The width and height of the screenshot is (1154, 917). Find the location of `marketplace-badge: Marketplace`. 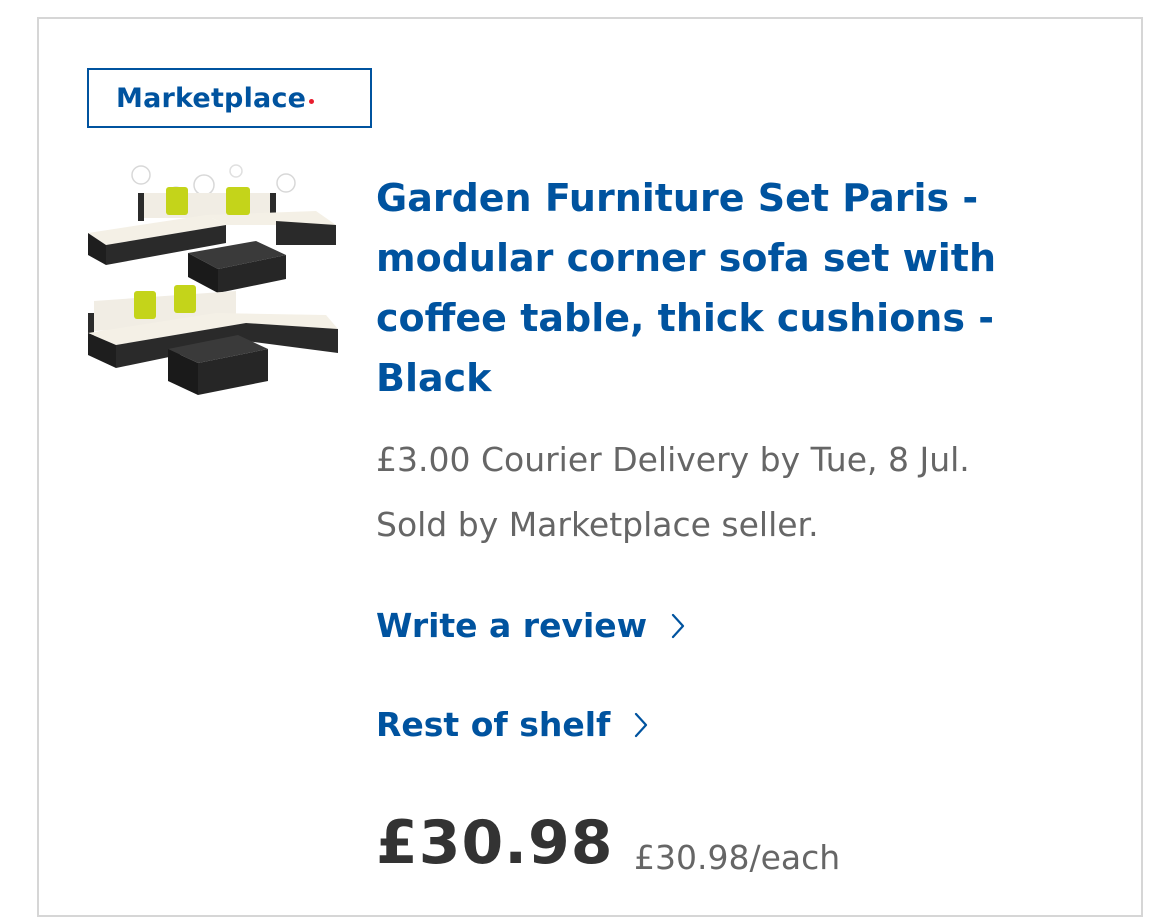

marketplace-badge: Marketplace is located at coordinates (229, 98).